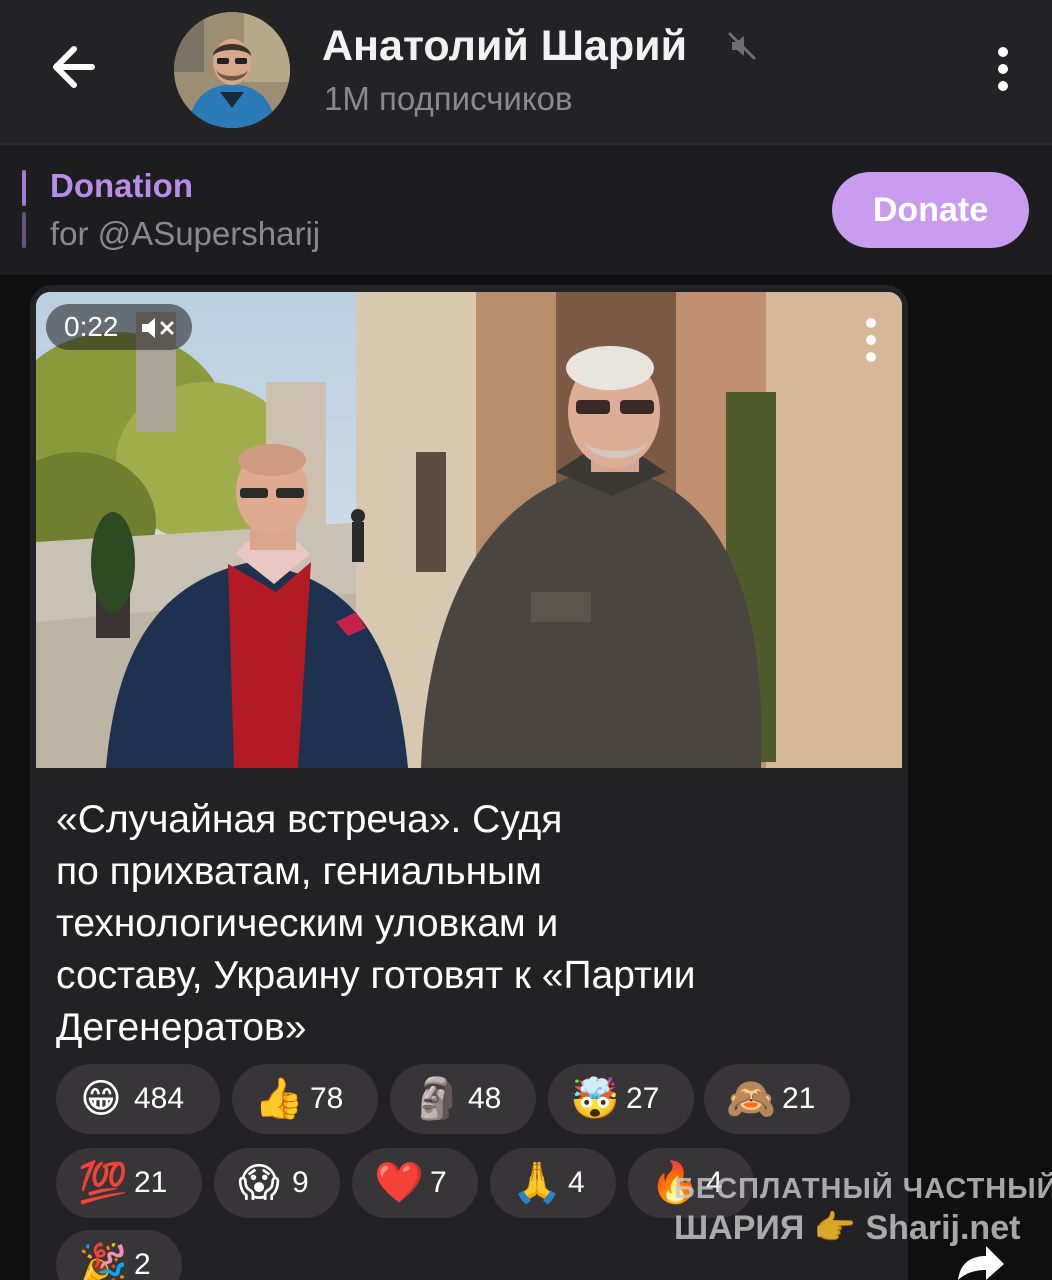  What do you see at coordinates (24, 209) in the screenshot?
I see `pinned-indicator` at bounding box center [24, 209].